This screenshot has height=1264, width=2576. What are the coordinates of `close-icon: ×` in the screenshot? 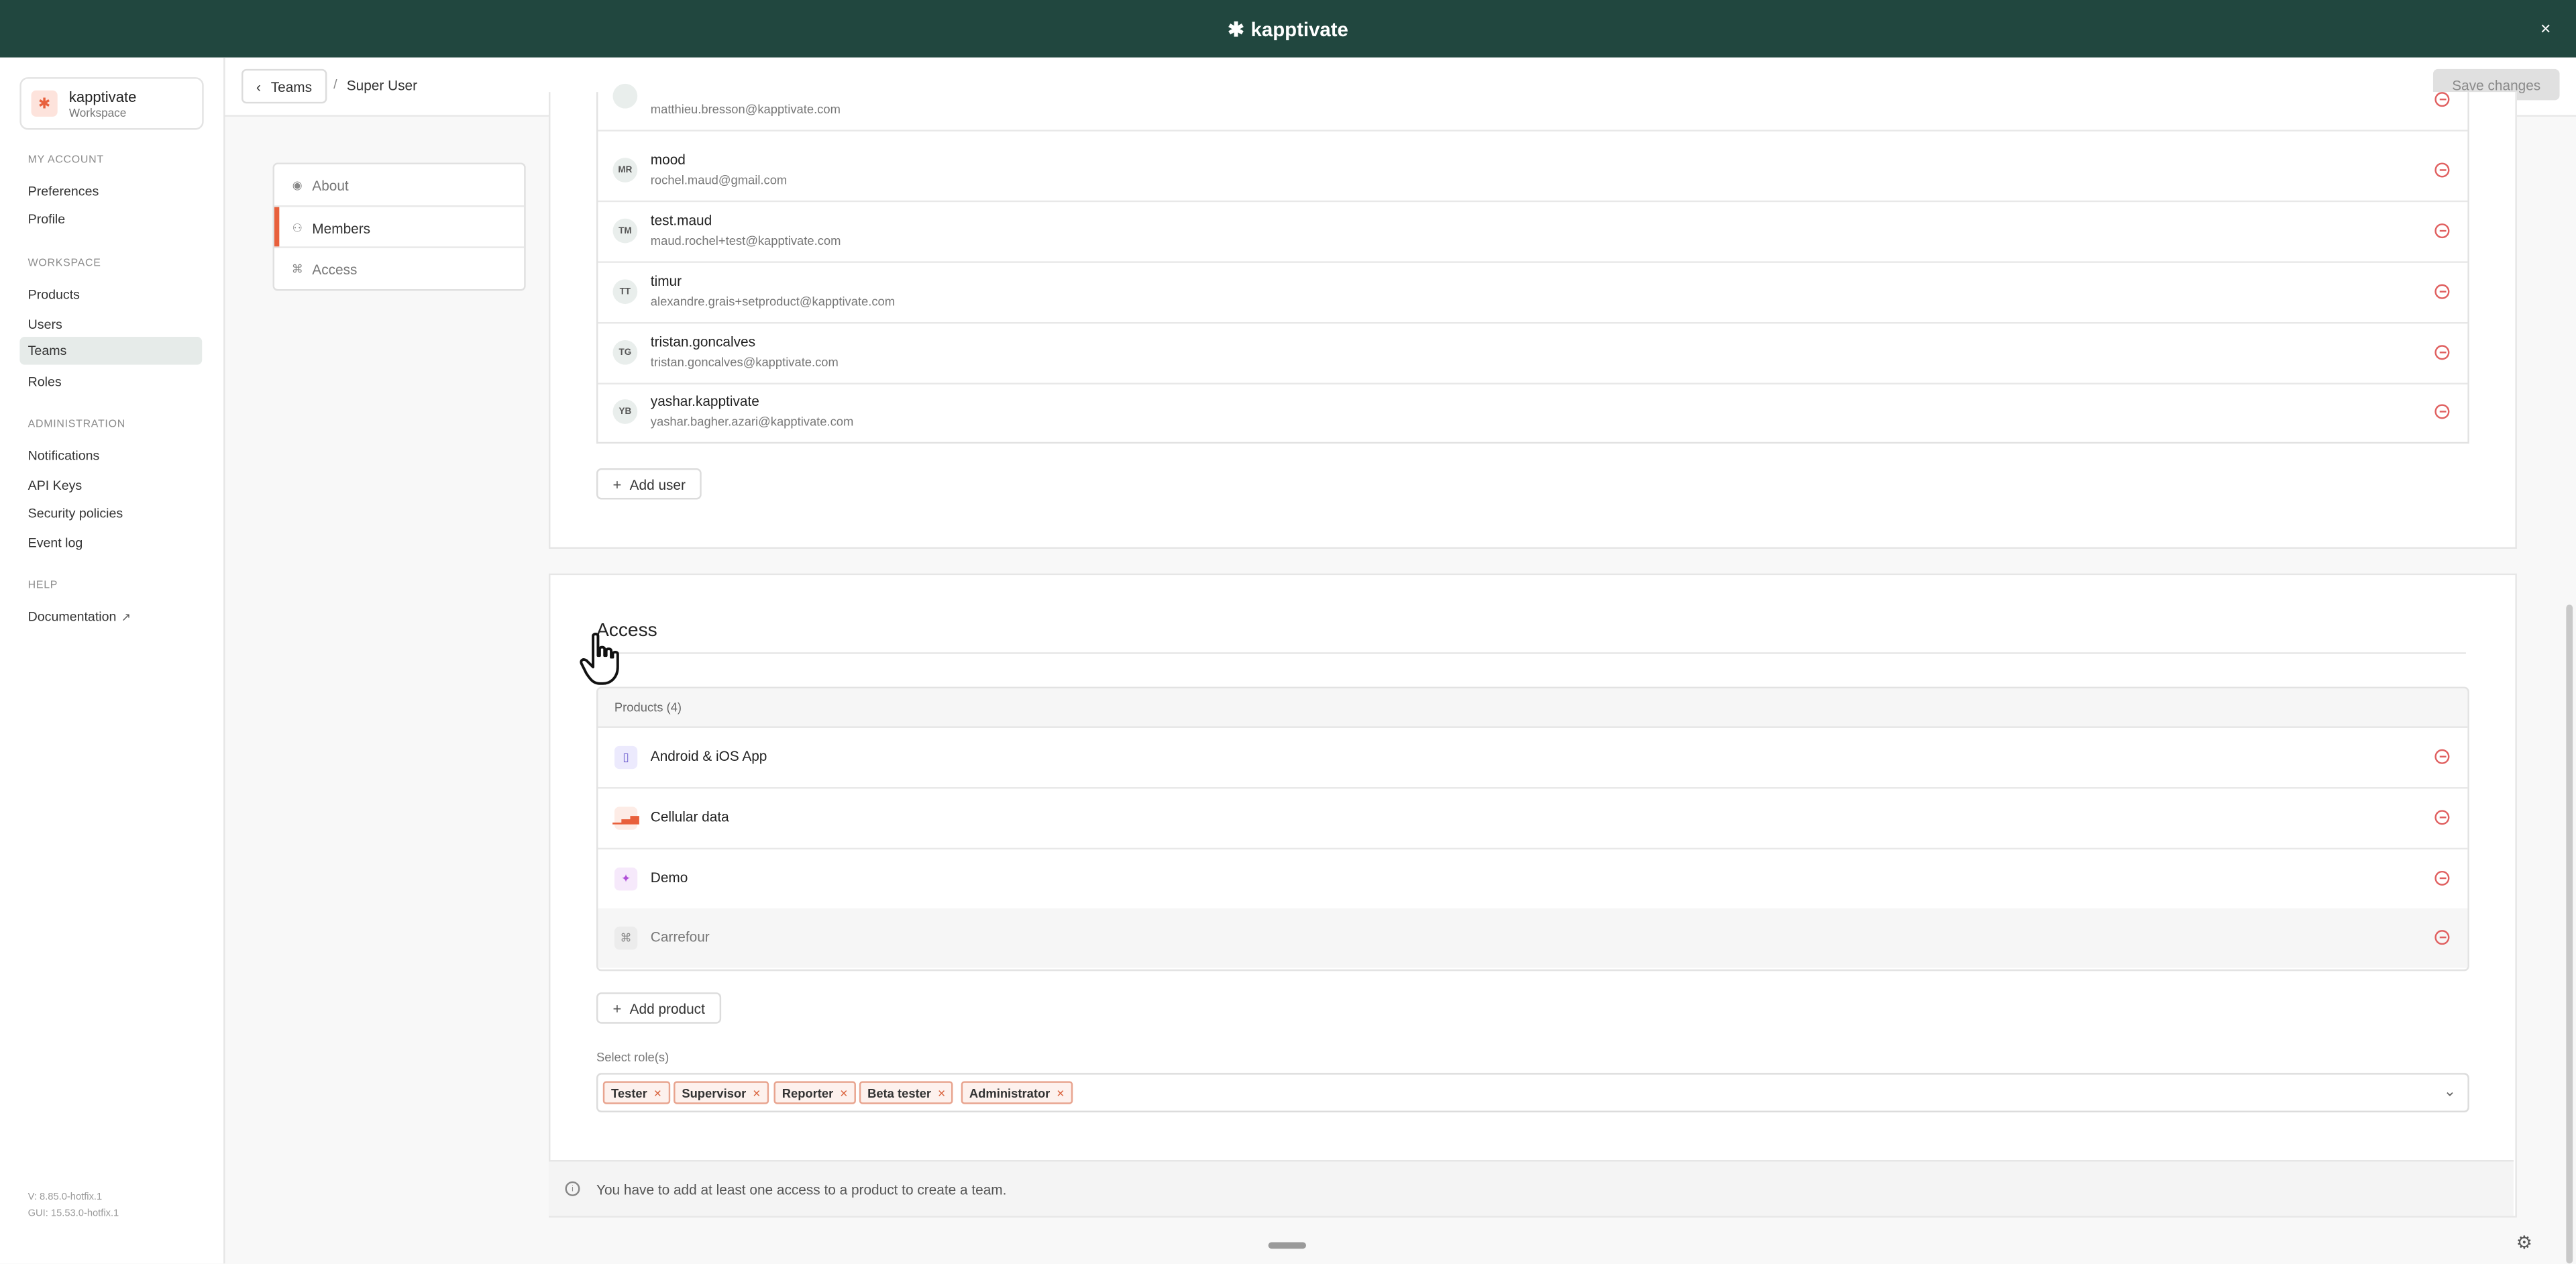 It's located at (2545, 29).